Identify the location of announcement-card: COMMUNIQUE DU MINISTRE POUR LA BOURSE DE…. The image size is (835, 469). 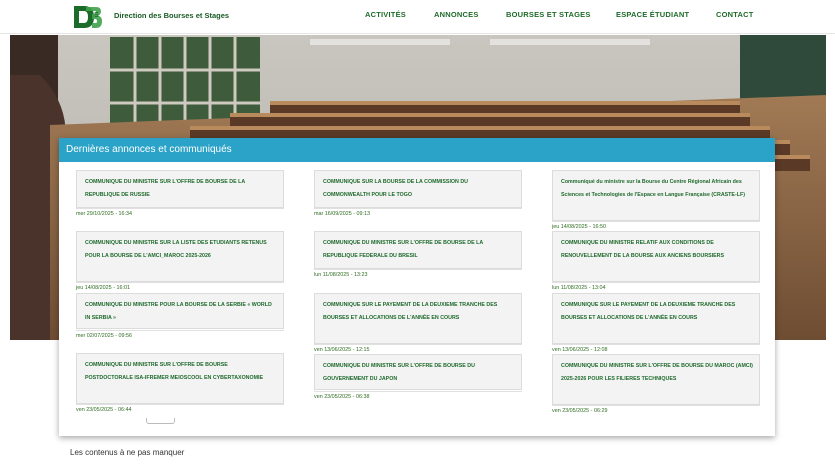
(180, 311).